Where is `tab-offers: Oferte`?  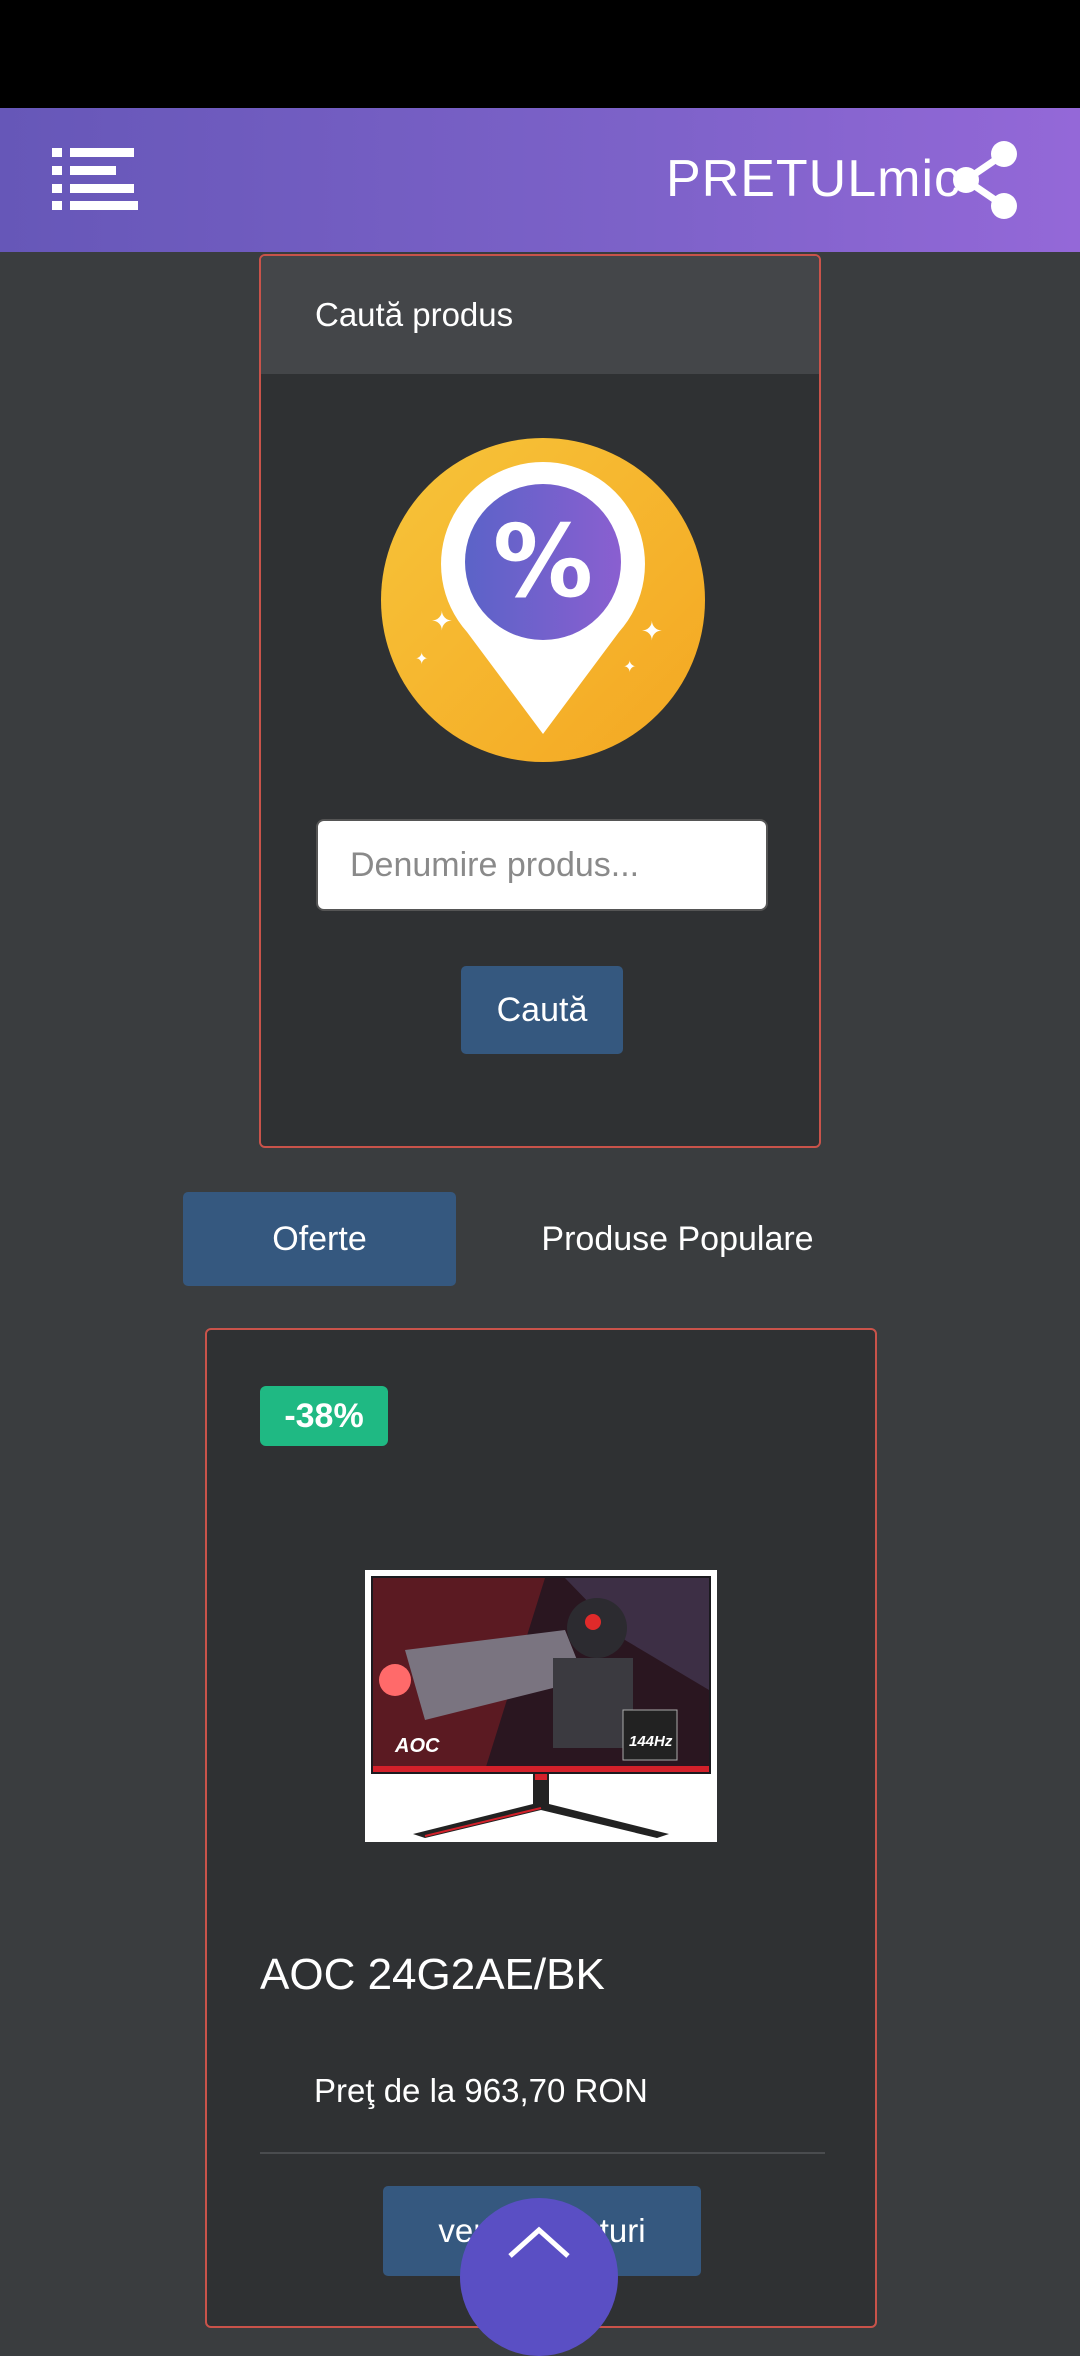
tab-offers: Oferte is located at coordinates (319, 1239).